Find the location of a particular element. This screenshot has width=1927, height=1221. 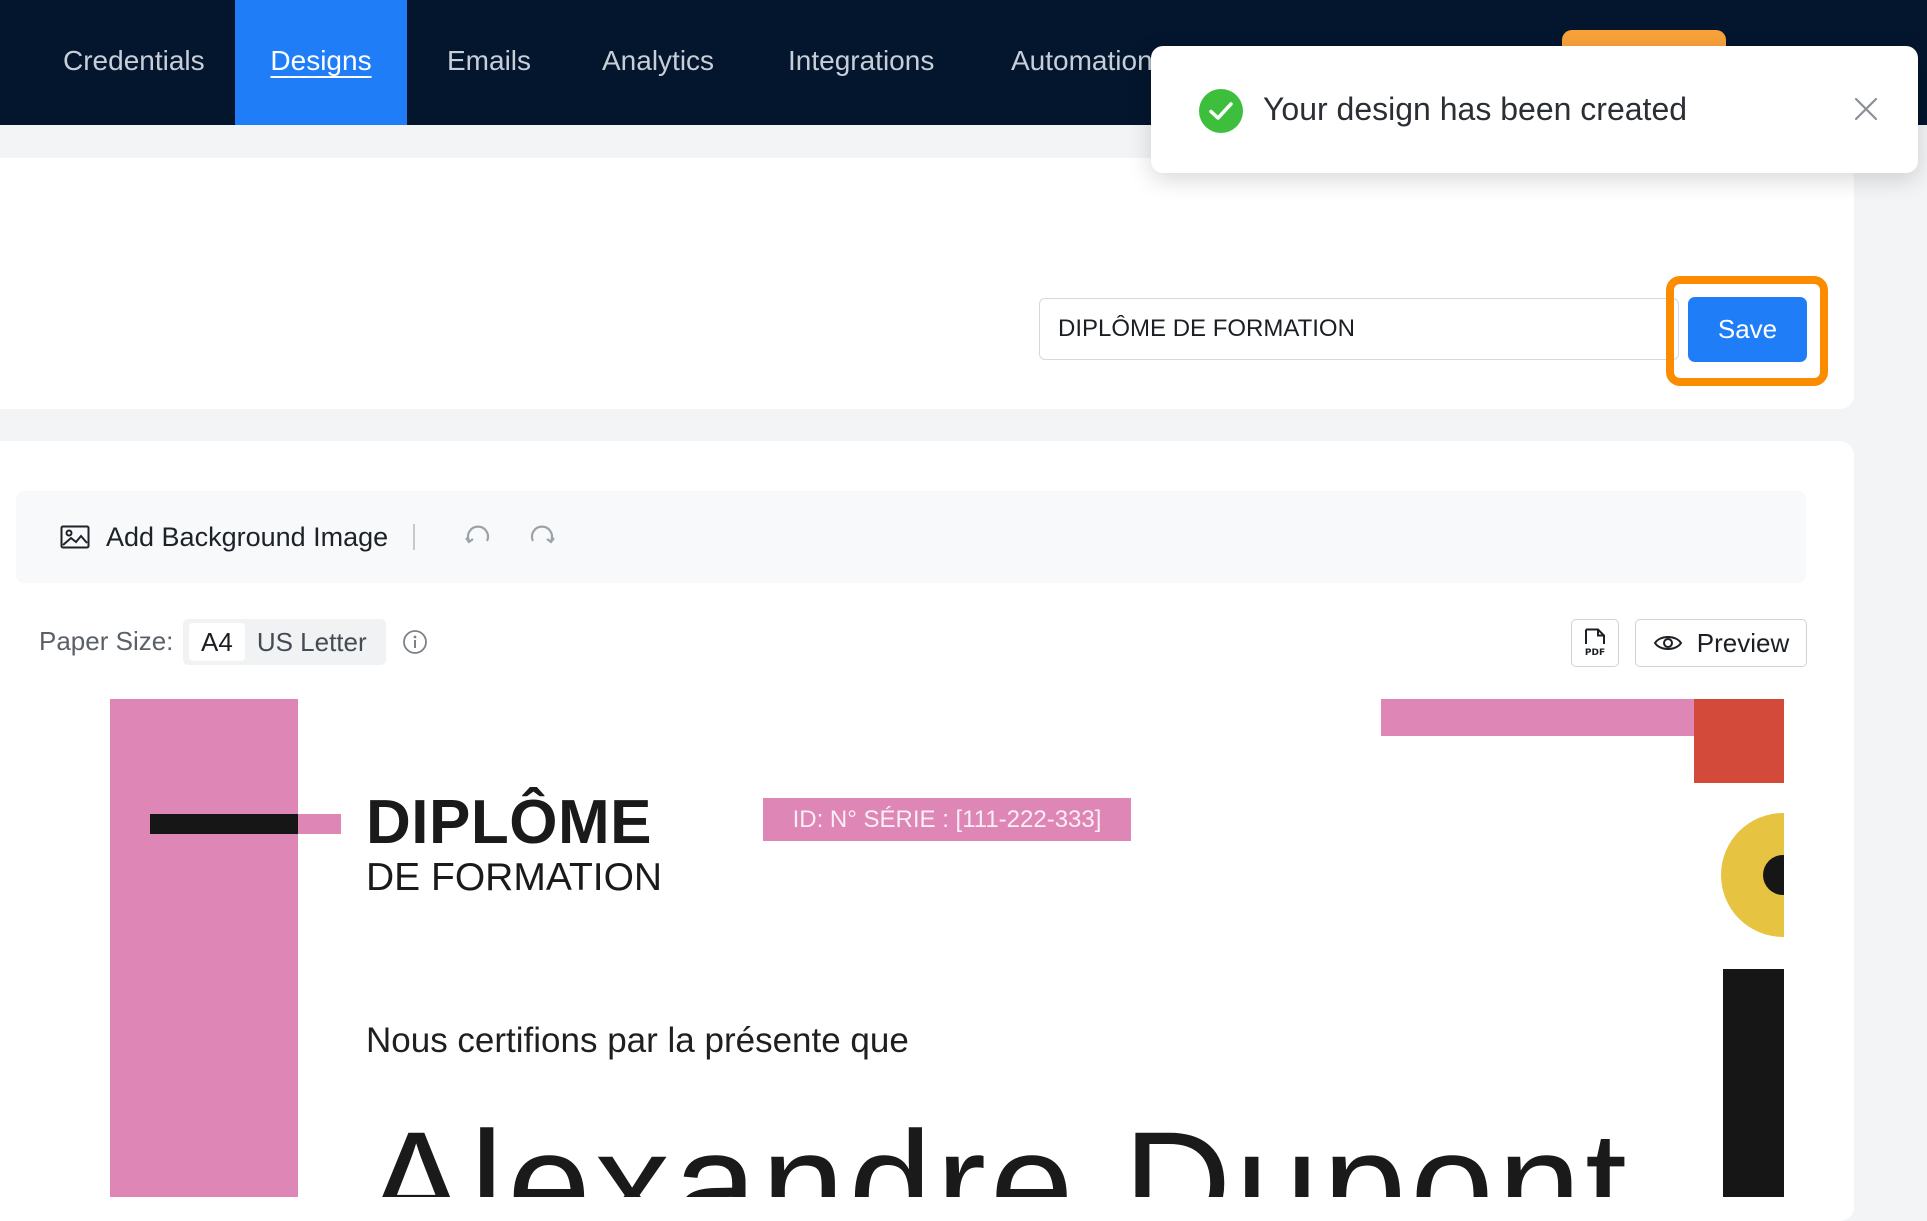

editor-toolbar: Add Background Image is located at coordinates (911, 537).